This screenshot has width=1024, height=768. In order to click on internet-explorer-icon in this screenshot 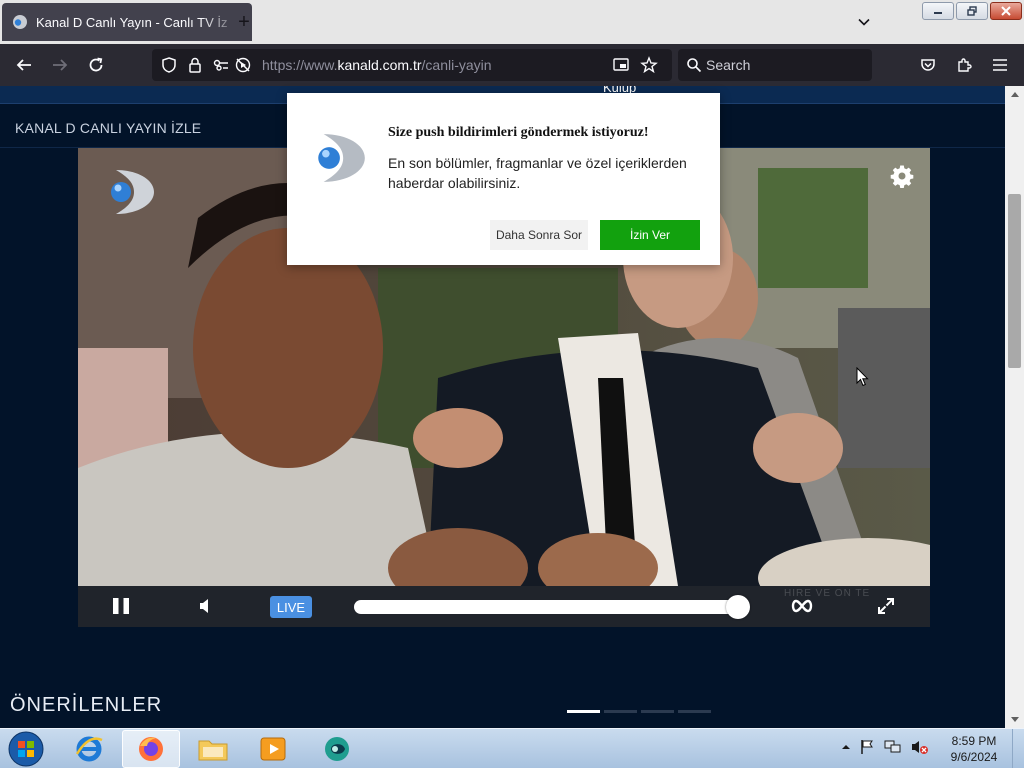, I will do `click(89, 749)`.